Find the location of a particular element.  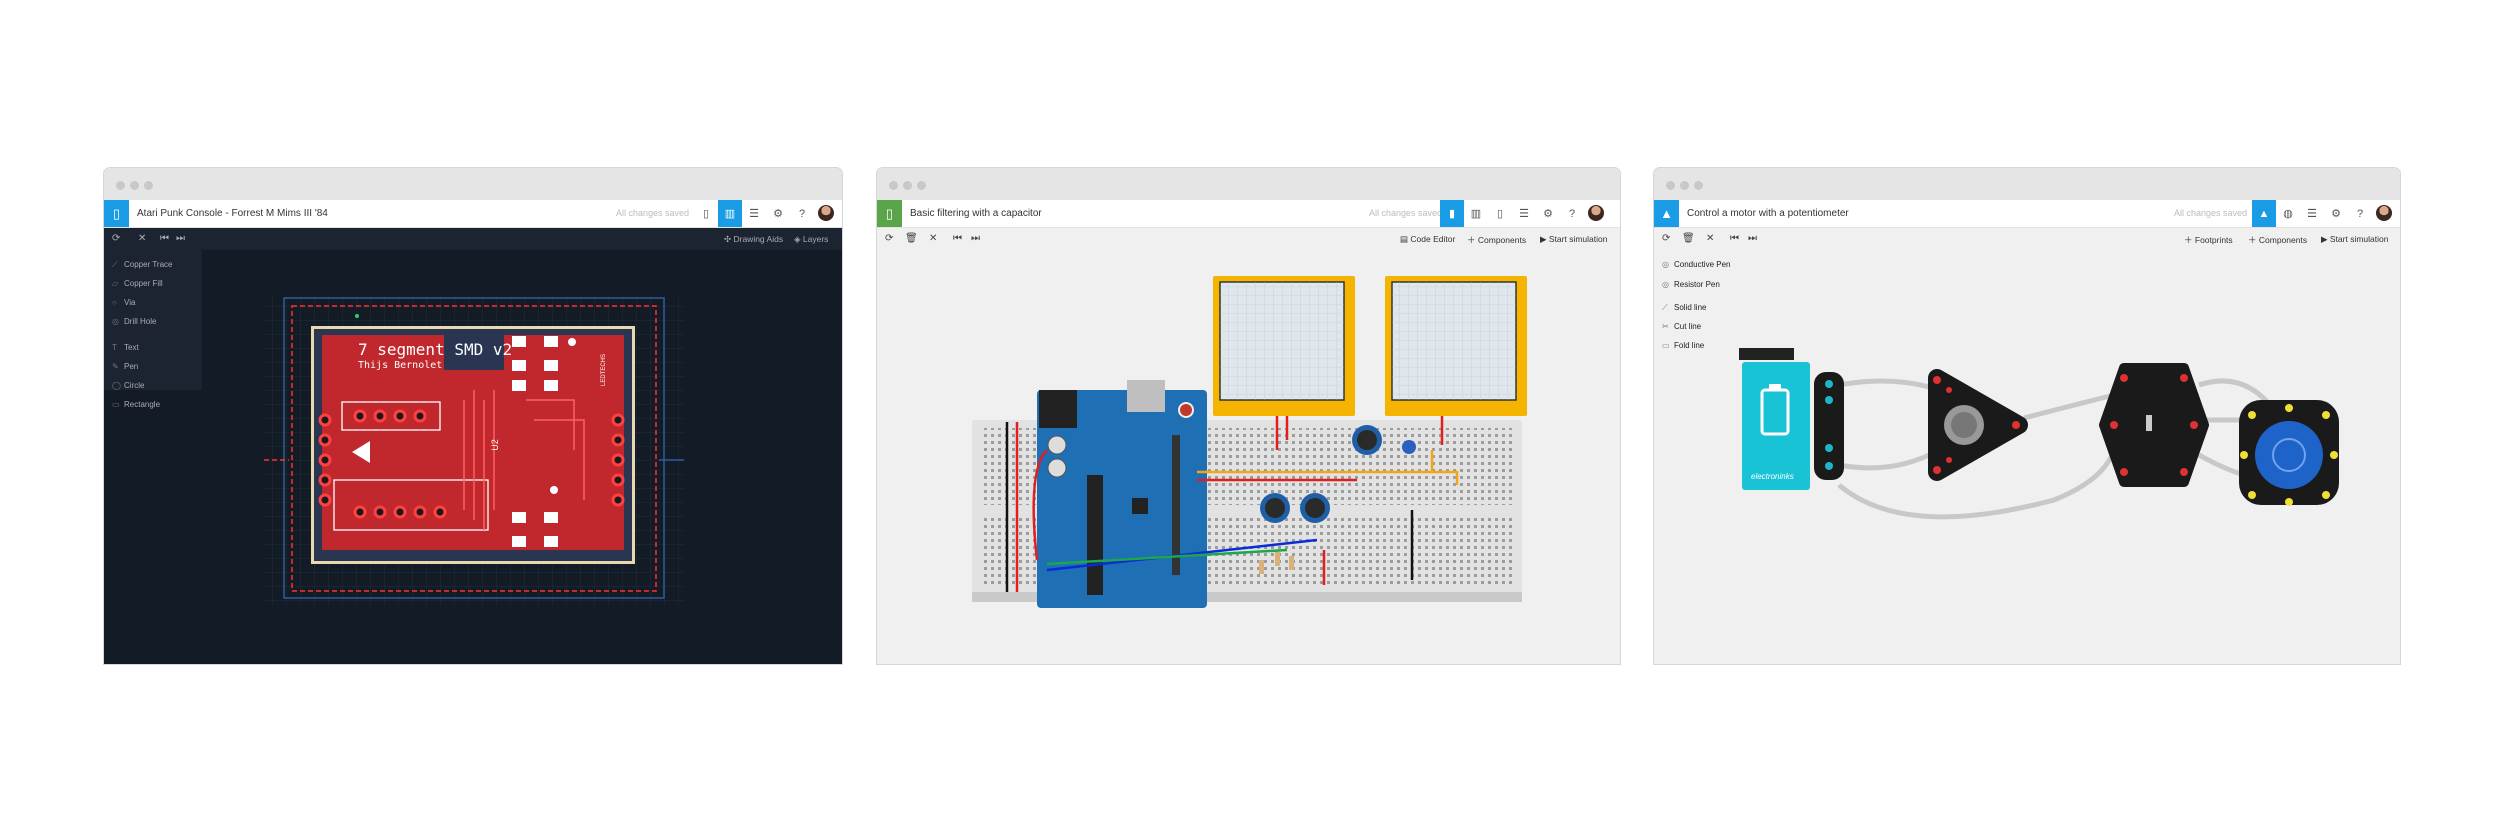

layers-button: ◈ Layers is located at coordinates (811, 239).